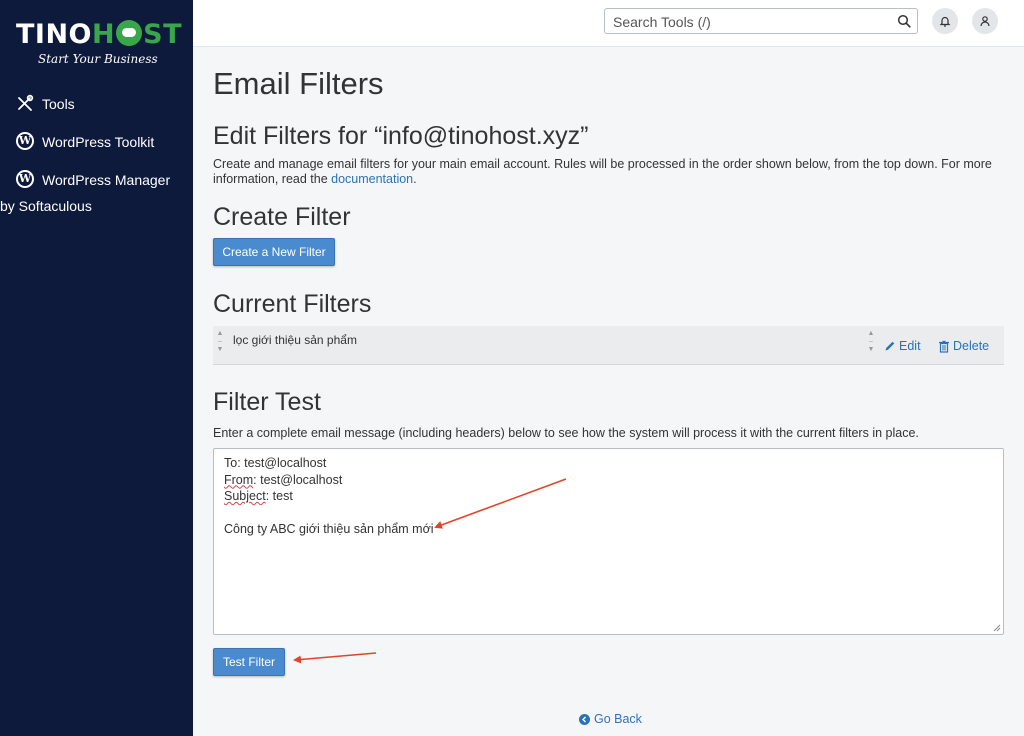 The width and height of the screenshot is (1024, 736). Describe the element at coordinates (295, 340) in the screenshot. I see `filter-name: lọc giới thiệu sản phẩm` at that location.